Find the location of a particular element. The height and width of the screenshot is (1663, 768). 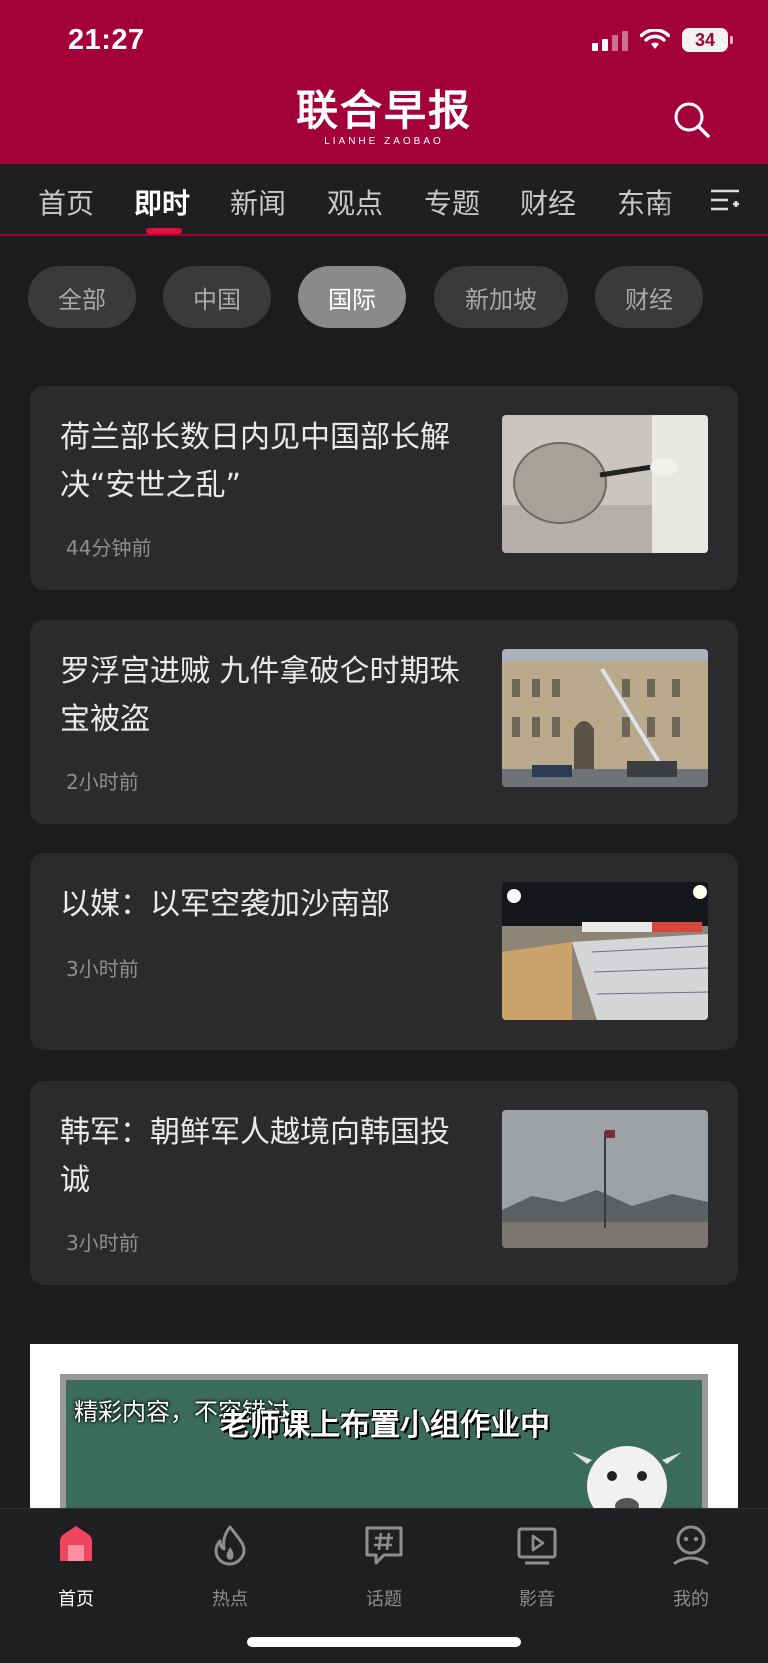

filter-chip-china: 中国 is located at coordinates (217, 297).